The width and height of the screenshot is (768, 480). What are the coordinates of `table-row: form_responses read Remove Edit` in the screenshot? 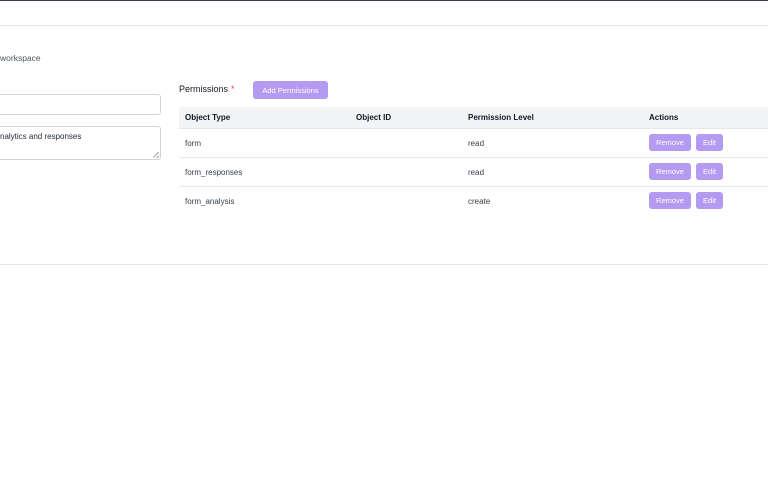 It's located at (473, 172).